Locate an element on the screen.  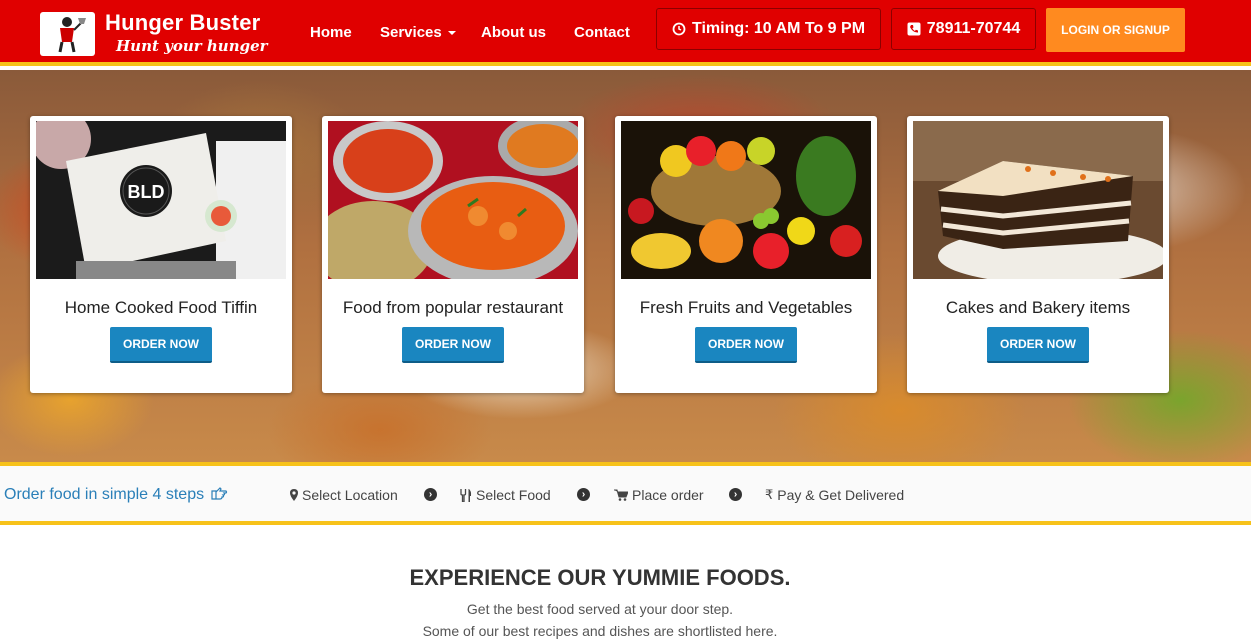
chef-logo-icon is located at coordinates (67, 34).